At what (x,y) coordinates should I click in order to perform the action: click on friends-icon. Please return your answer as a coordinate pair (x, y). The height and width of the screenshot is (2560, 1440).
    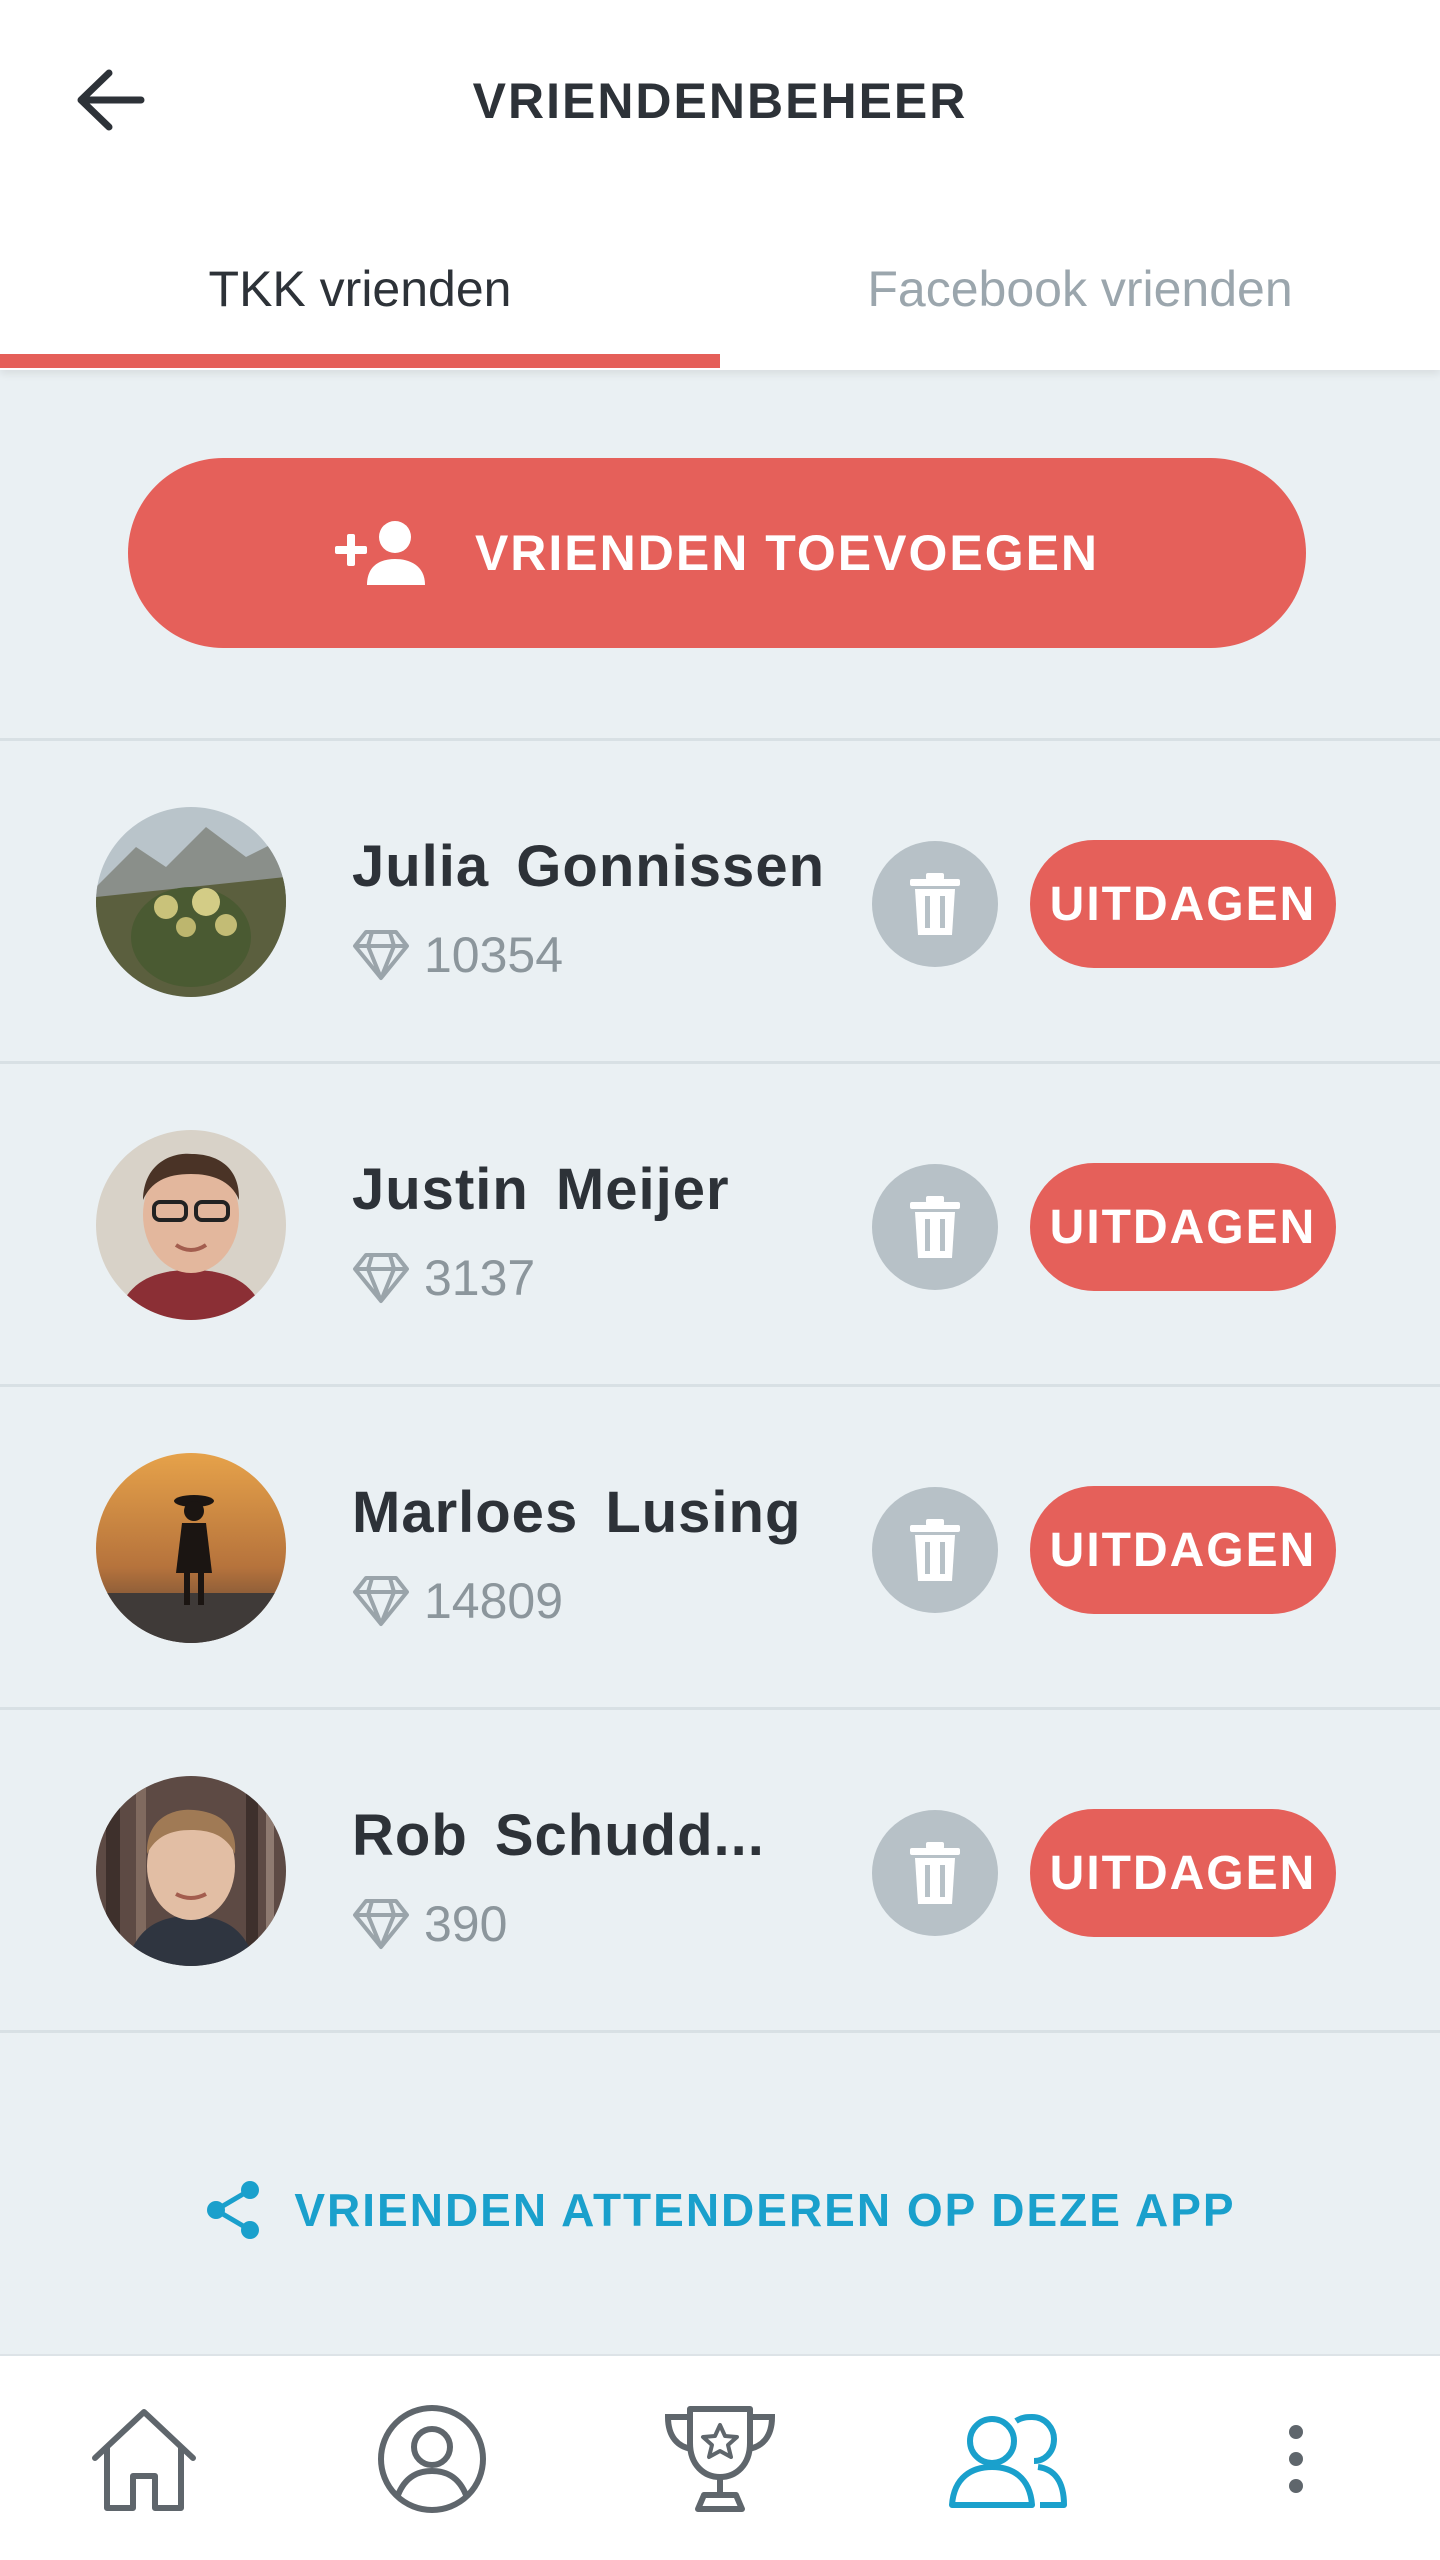
    Looking at the image, I should click on (1008, 2460).